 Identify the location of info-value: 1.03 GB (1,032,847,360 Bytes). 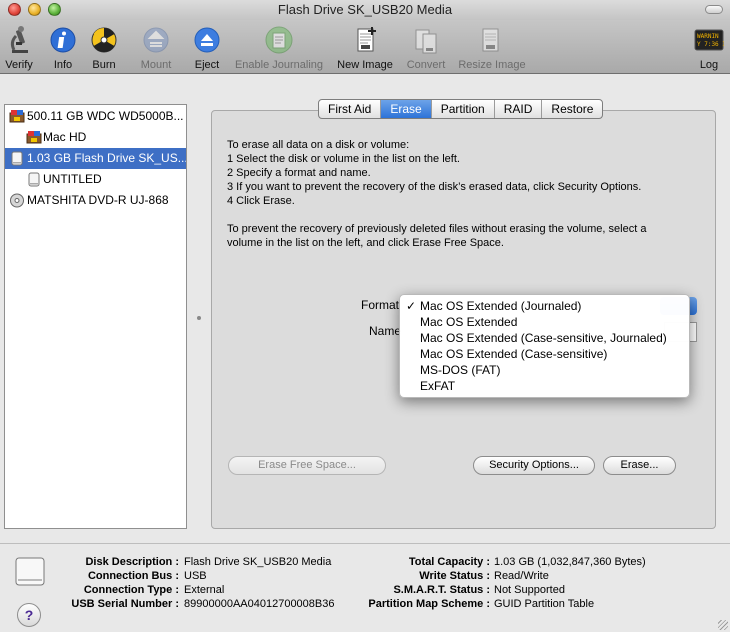
(570, 562).